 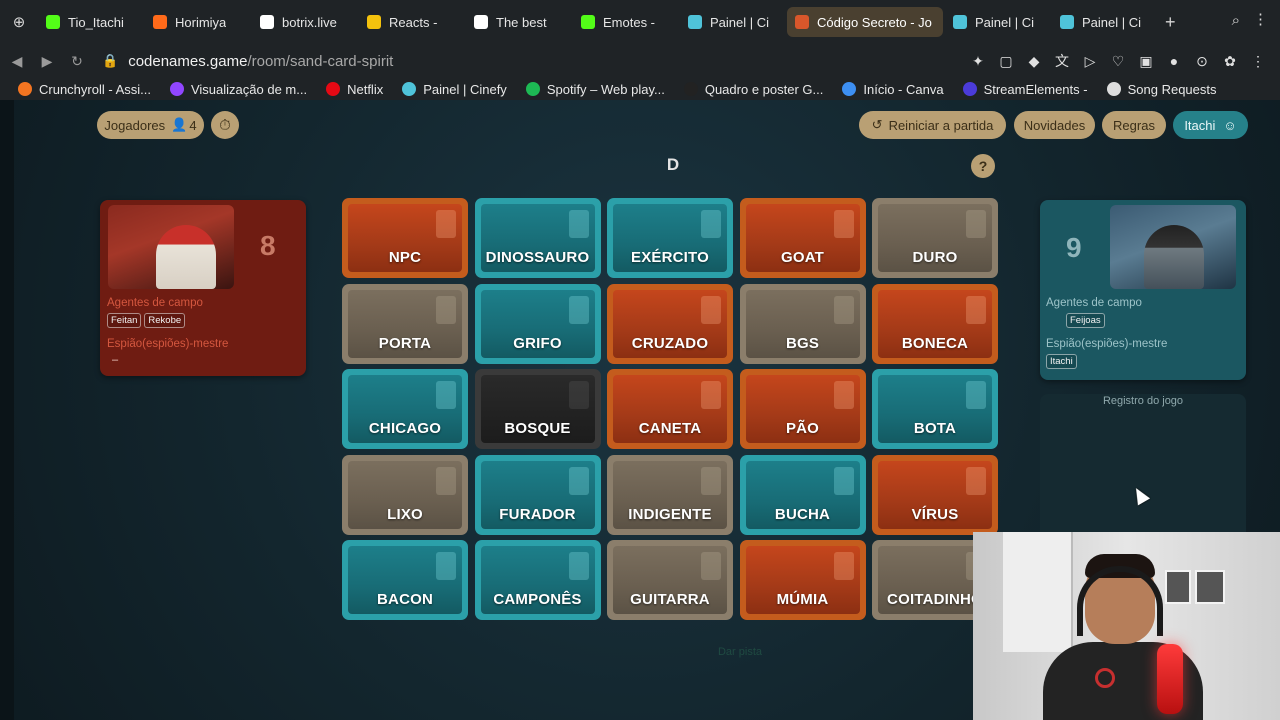 What do you see at coordinates (670, 238) in the screenshot?
I see `word-card: EXÉRCITO` at bounding box center [670, 238].